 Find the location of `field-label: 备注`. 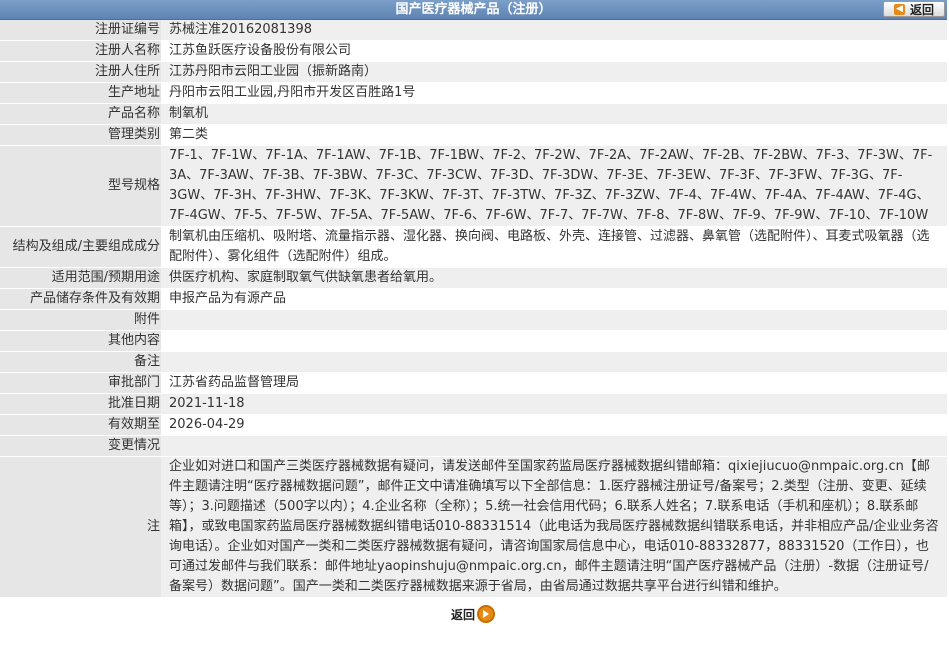

field-label: 备注 is located at coordinates (80, 362).